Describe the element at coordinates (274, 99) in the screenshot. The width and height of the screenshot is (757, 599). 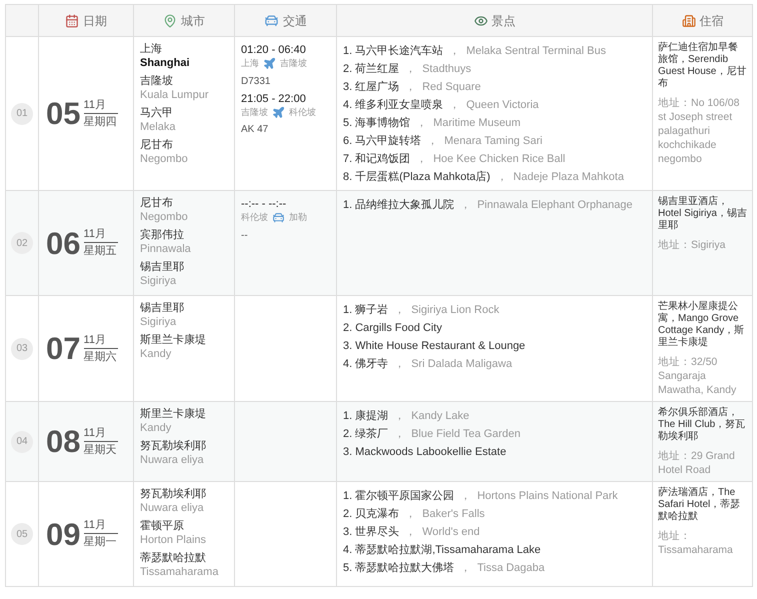
I see `time-range: 21:05 - 22:00` at that location.